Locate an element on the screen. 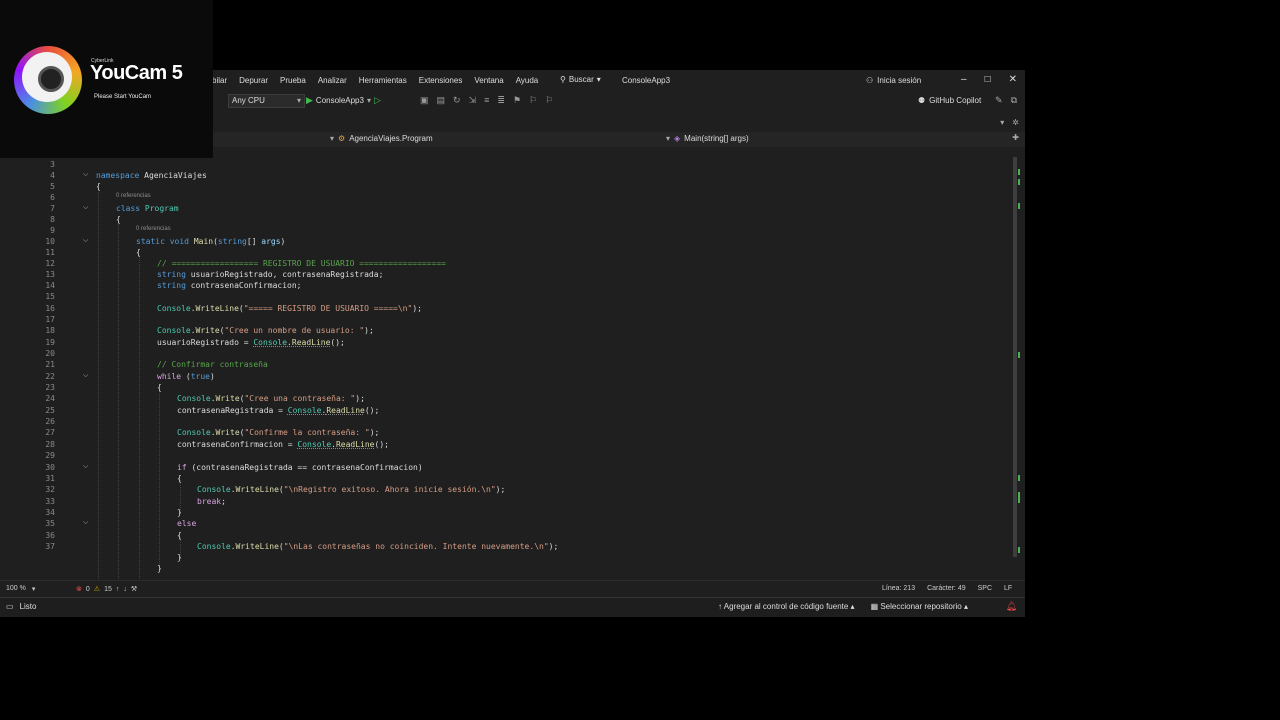 The image size is (1280, 720). keyword: namespace is located at coordinates (118, 175).